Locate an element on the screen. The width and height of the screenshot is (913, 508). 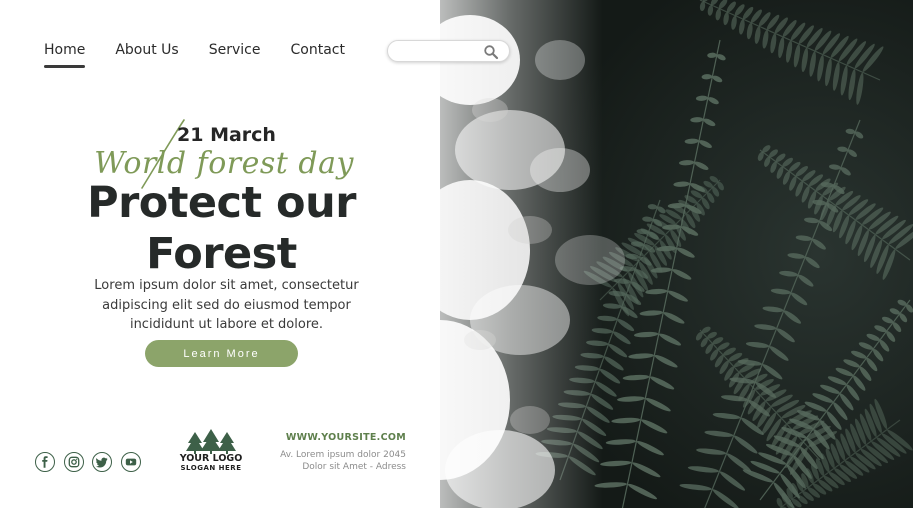
description-line-3: incididunt ut labore et dolore. is located at coordinates (226, 324).